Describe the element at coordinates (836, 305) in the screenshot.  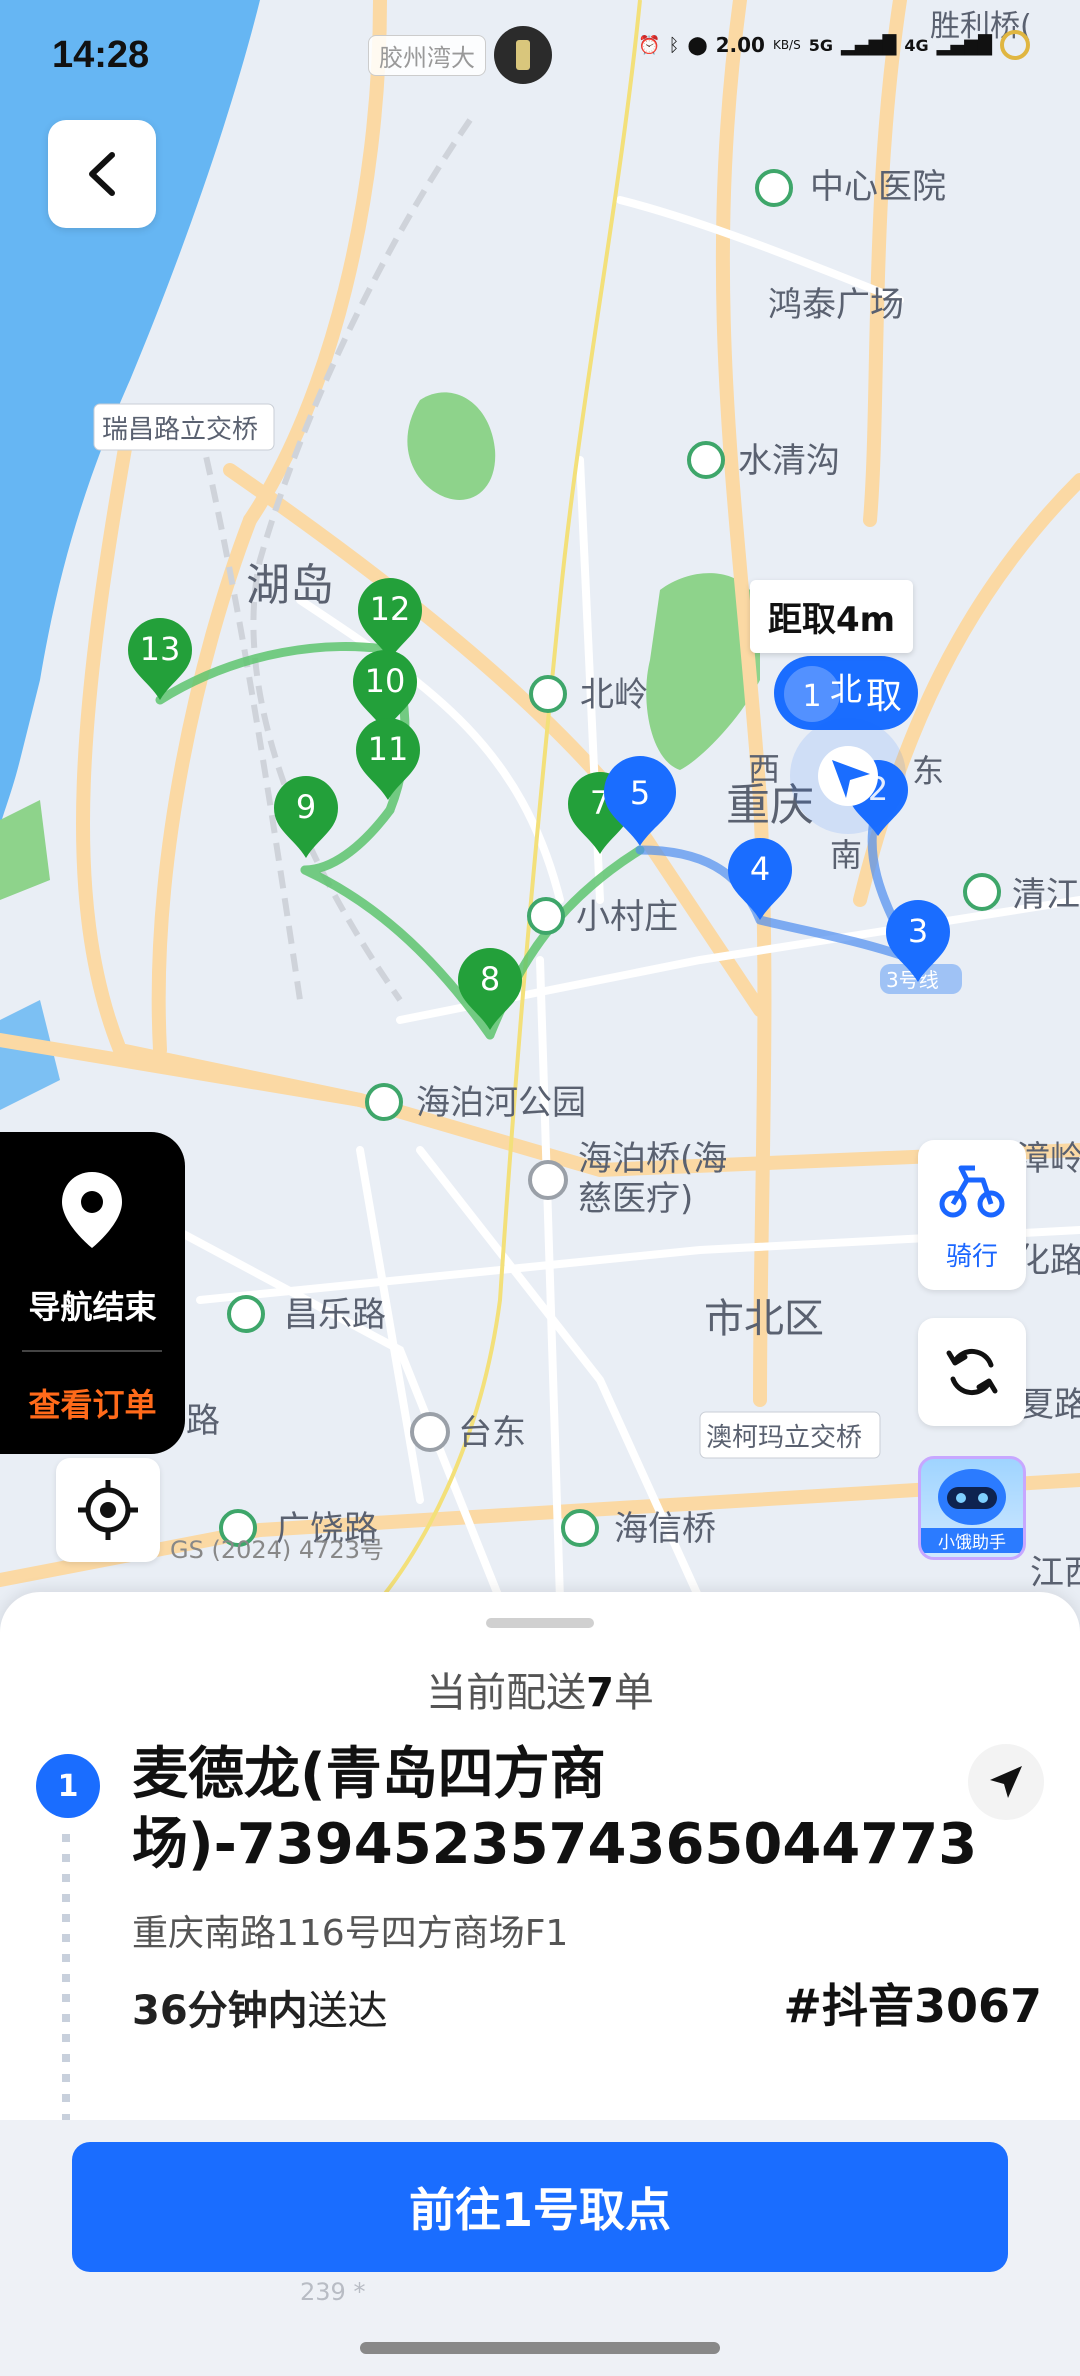
I see `map-label: 鸿泰广场` at that location.